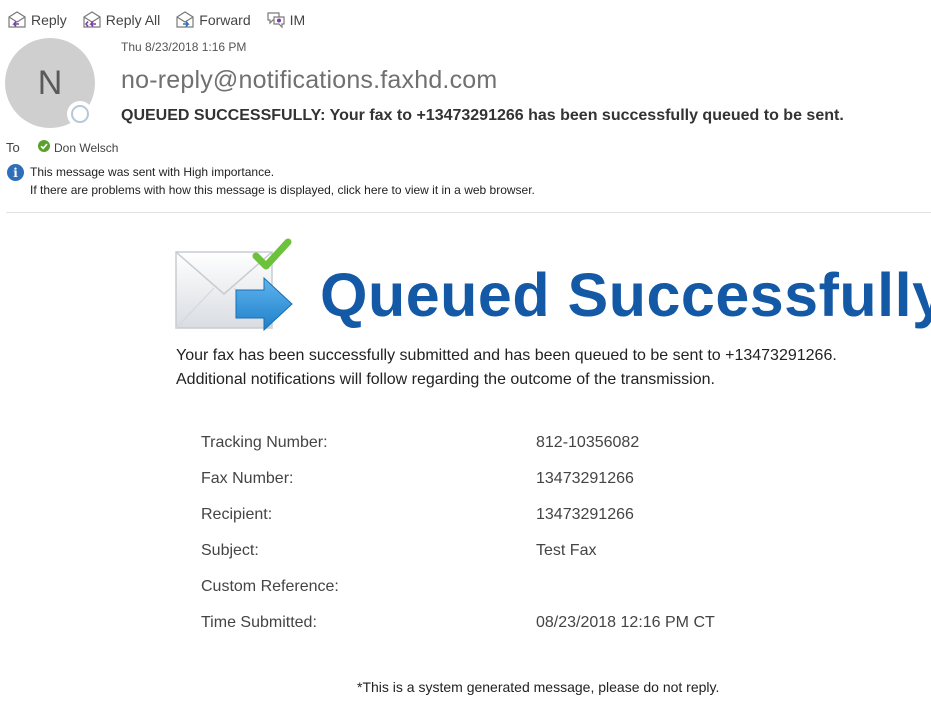  What do you see at coordinates (185, 20) in the screenshot?
I see `forward-icon` at bounding box center [185, 20].